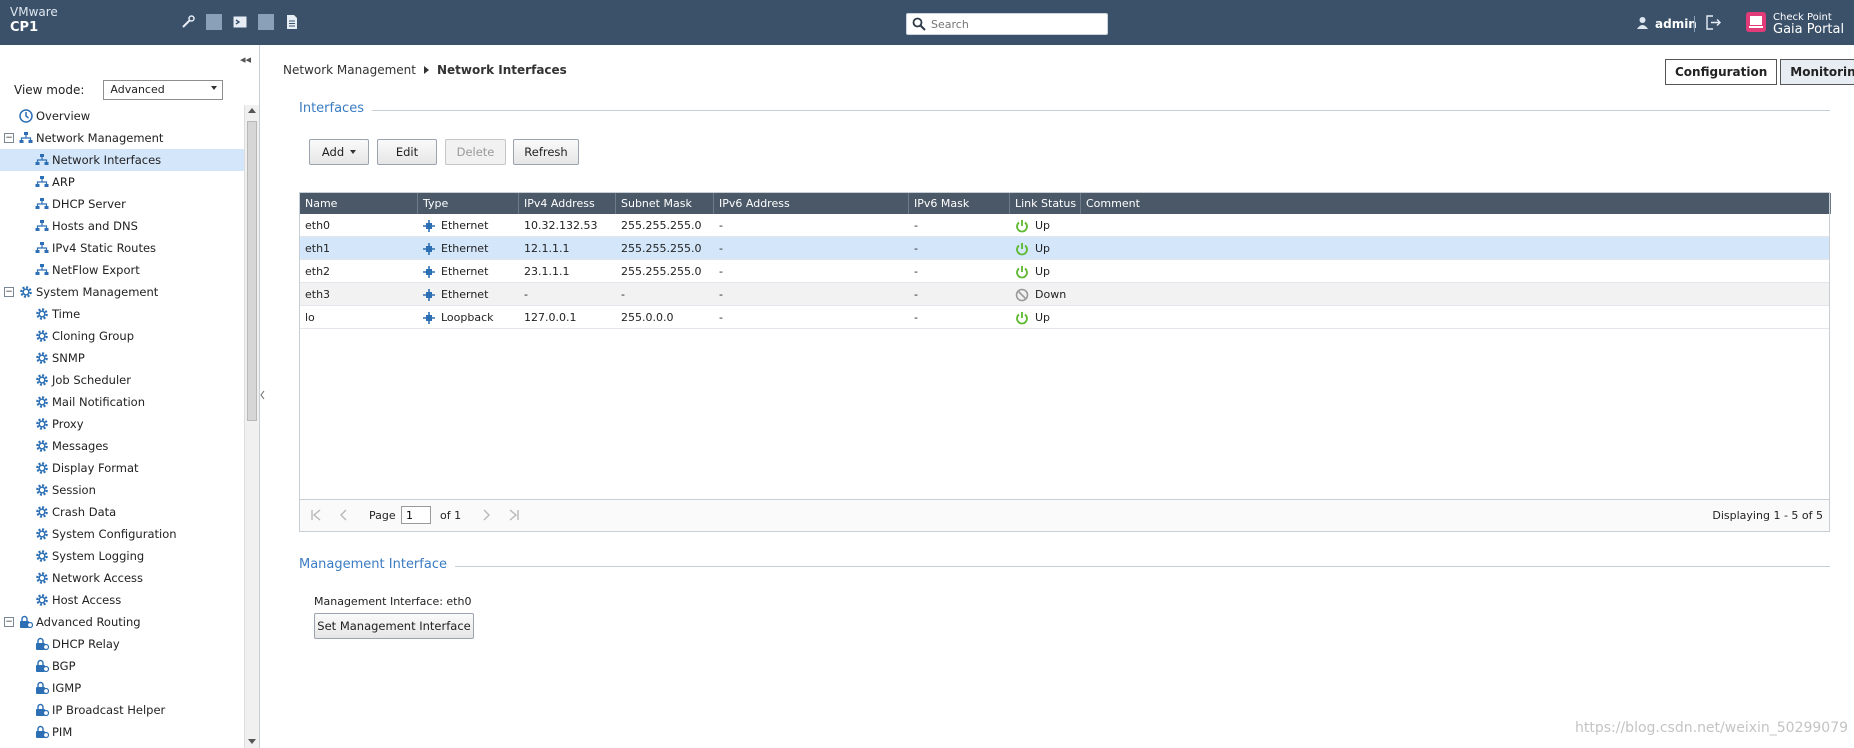 The width and height of the screenshot is (1854, 748). Describe the element at coordinates (514, 516) in the screenshot. I see `last-page-icon` at that location.